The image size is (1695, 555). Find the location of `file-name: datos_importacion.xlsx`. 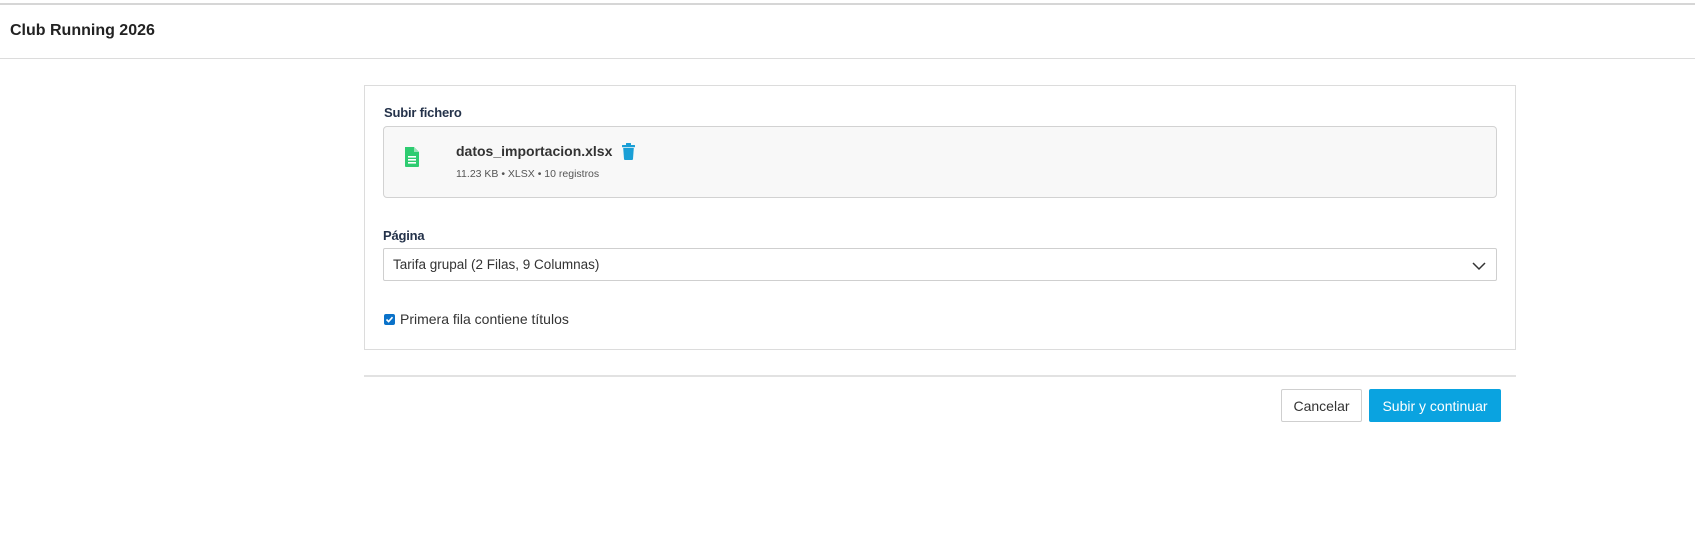

file-name: datos_importacion.xlsx is located at coordinates (534, 151).